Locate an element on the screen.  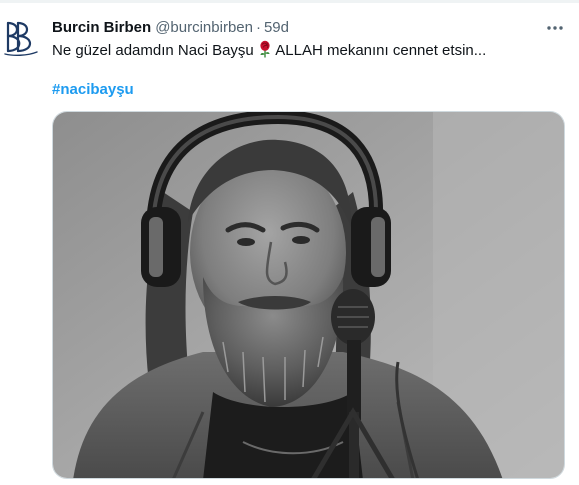
more-horizontal-icon is located at coordinates (555, 28).